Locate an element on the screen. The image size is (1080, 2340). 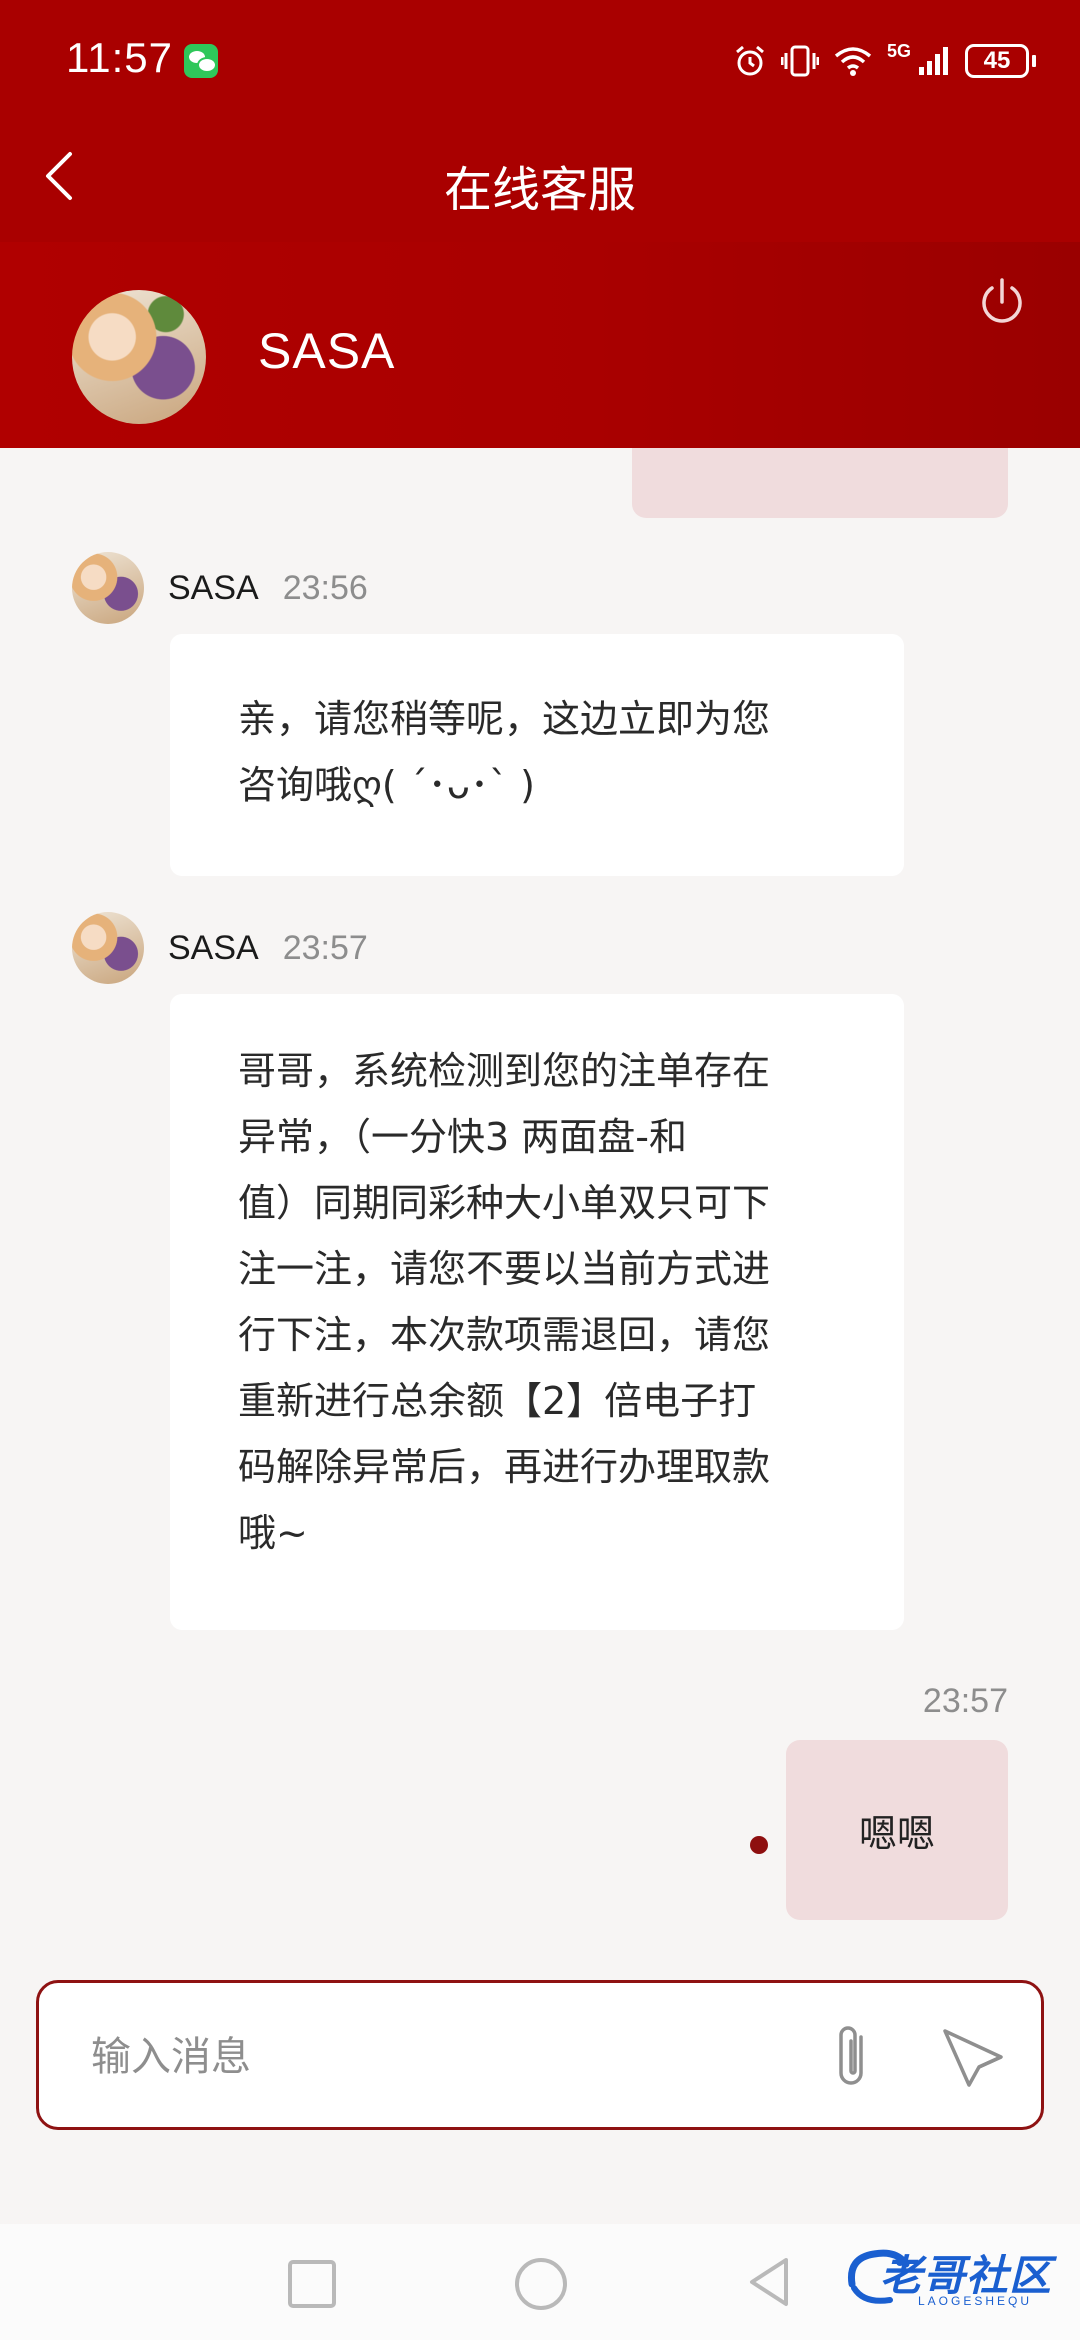
message-line: 重新进行总余额【2】倍电子打 is located at coordinates (497, 1401).